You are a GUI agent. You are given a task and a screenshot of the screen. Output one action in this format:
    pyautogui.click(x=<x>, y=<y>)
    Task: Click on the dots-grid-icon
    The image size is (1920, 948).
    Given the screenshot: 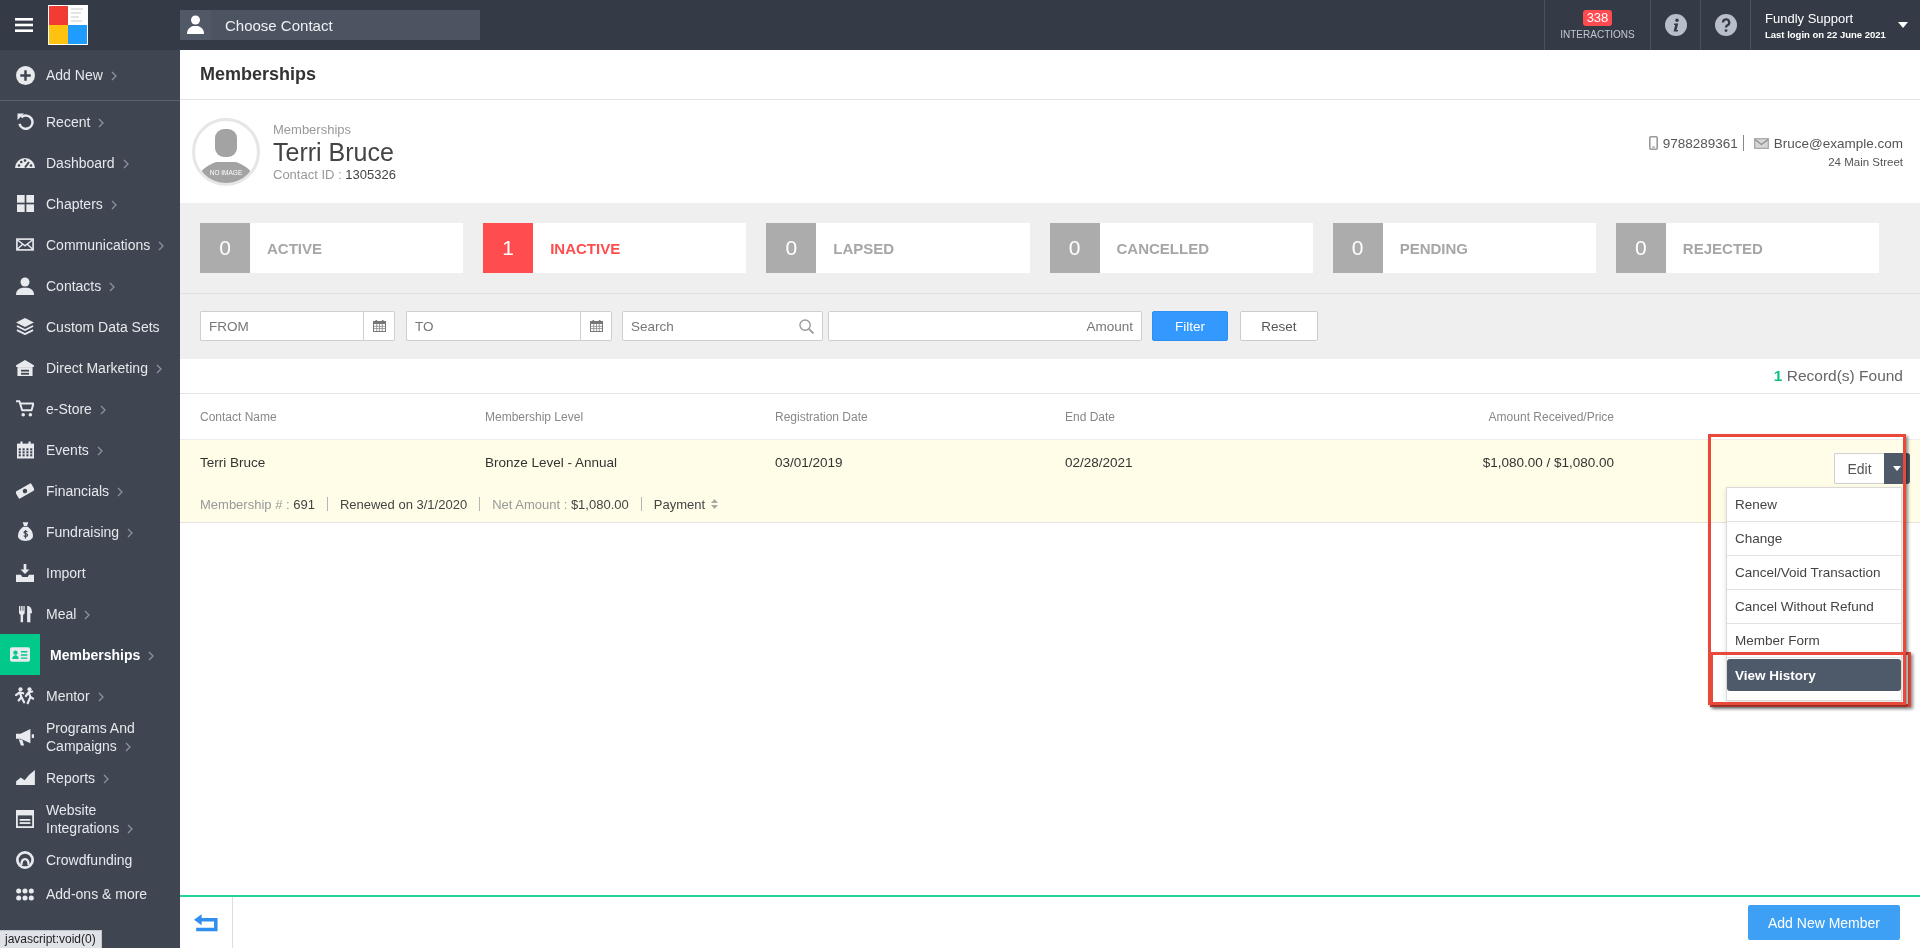 What is the action you would take?
    pyautogui.click(x=25, y=894)
    